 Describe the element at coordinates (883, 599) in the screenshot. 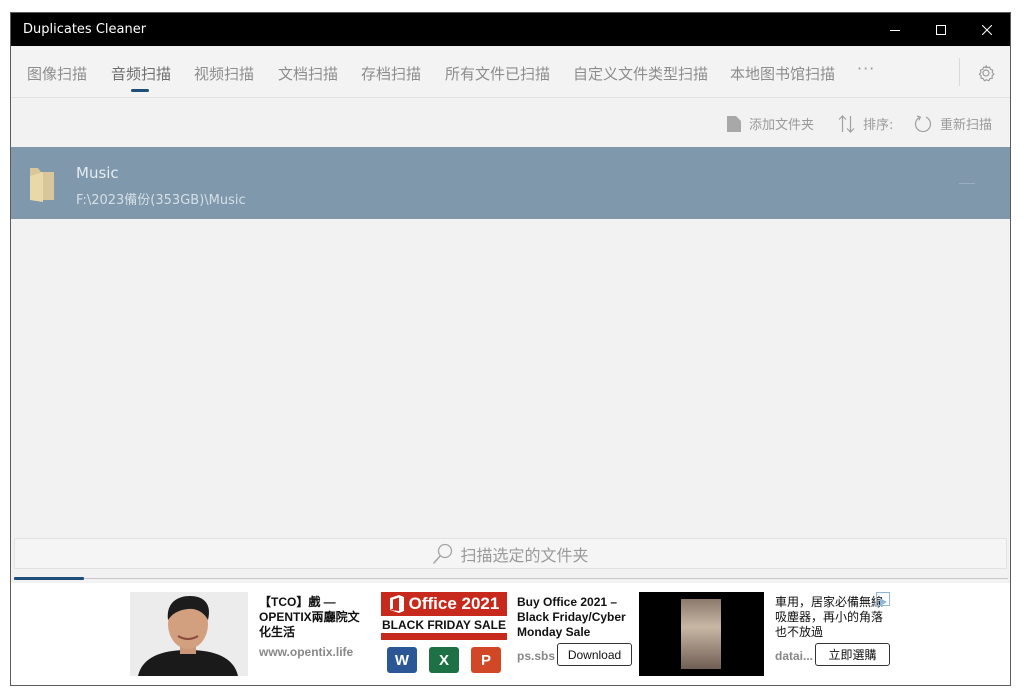

I see `adchoices-icon` at that location.